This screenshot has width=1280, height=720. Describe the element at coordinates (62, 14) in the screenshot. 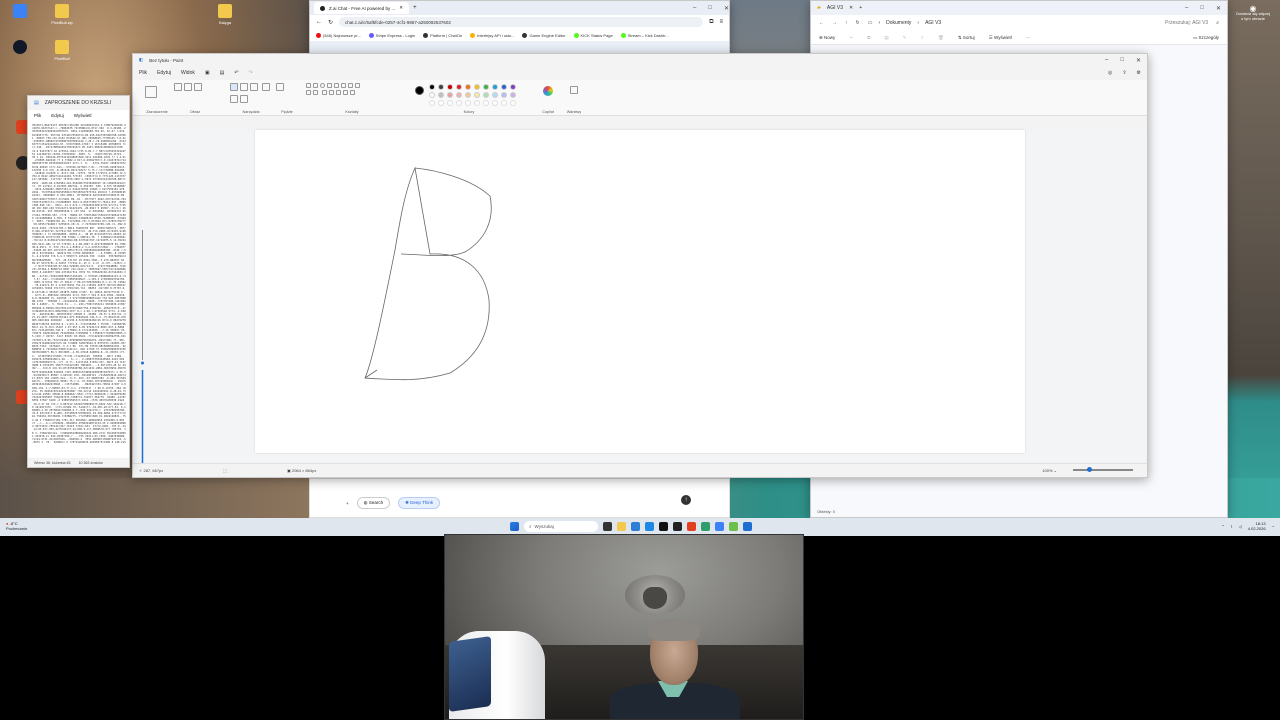

I see `desktop-icon-pixelbull-zip: PixelBull.zip` at that location.